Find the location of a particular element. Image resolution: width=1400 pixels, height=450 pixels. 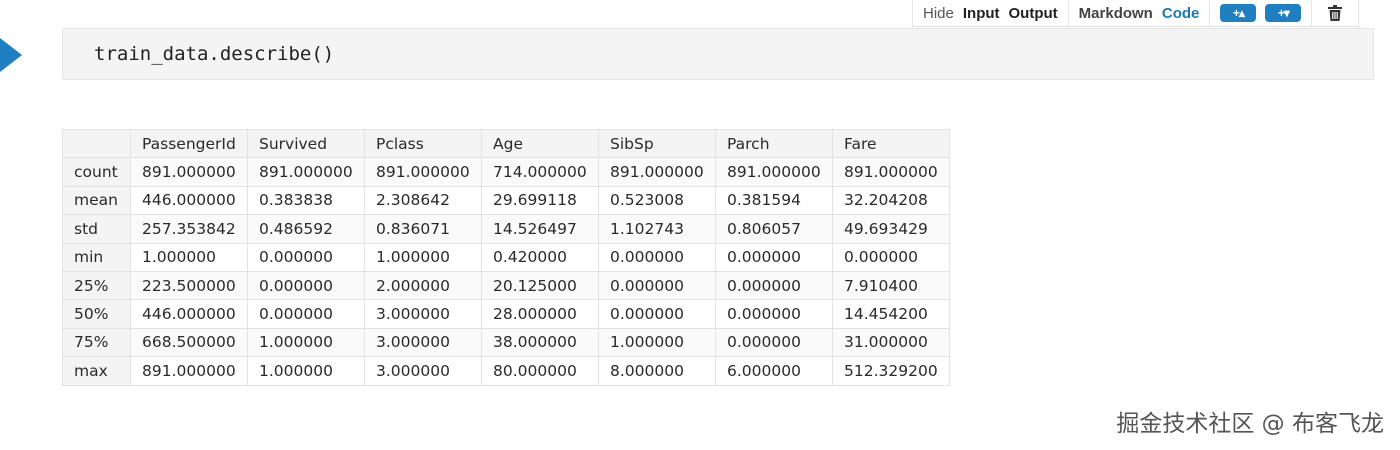

table-cell: 20.125000 is located at coordinates (540, 285).